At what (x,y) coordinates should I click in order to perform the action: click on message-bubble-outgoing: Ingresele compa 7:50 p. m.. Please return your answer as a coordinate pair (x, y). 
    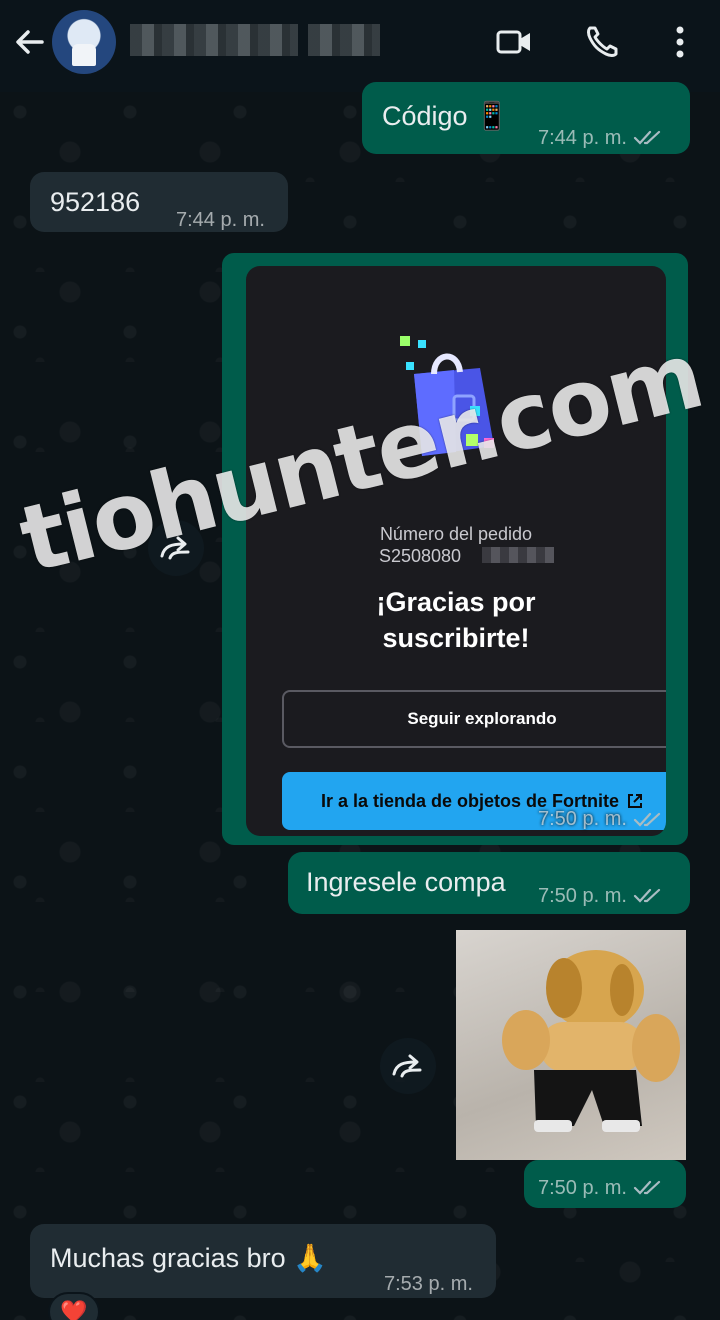
    Looking at the image, I should click on (489, 883).